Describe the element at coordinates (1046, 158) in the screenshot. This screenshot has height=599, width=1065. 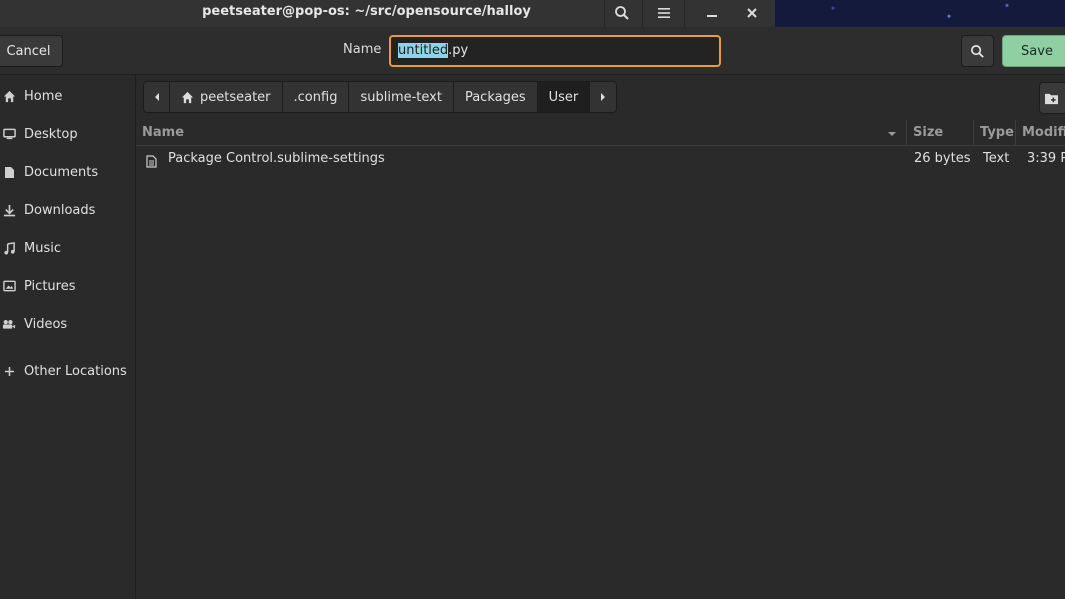
I see `file-modified: 3:39 PM` at that location.